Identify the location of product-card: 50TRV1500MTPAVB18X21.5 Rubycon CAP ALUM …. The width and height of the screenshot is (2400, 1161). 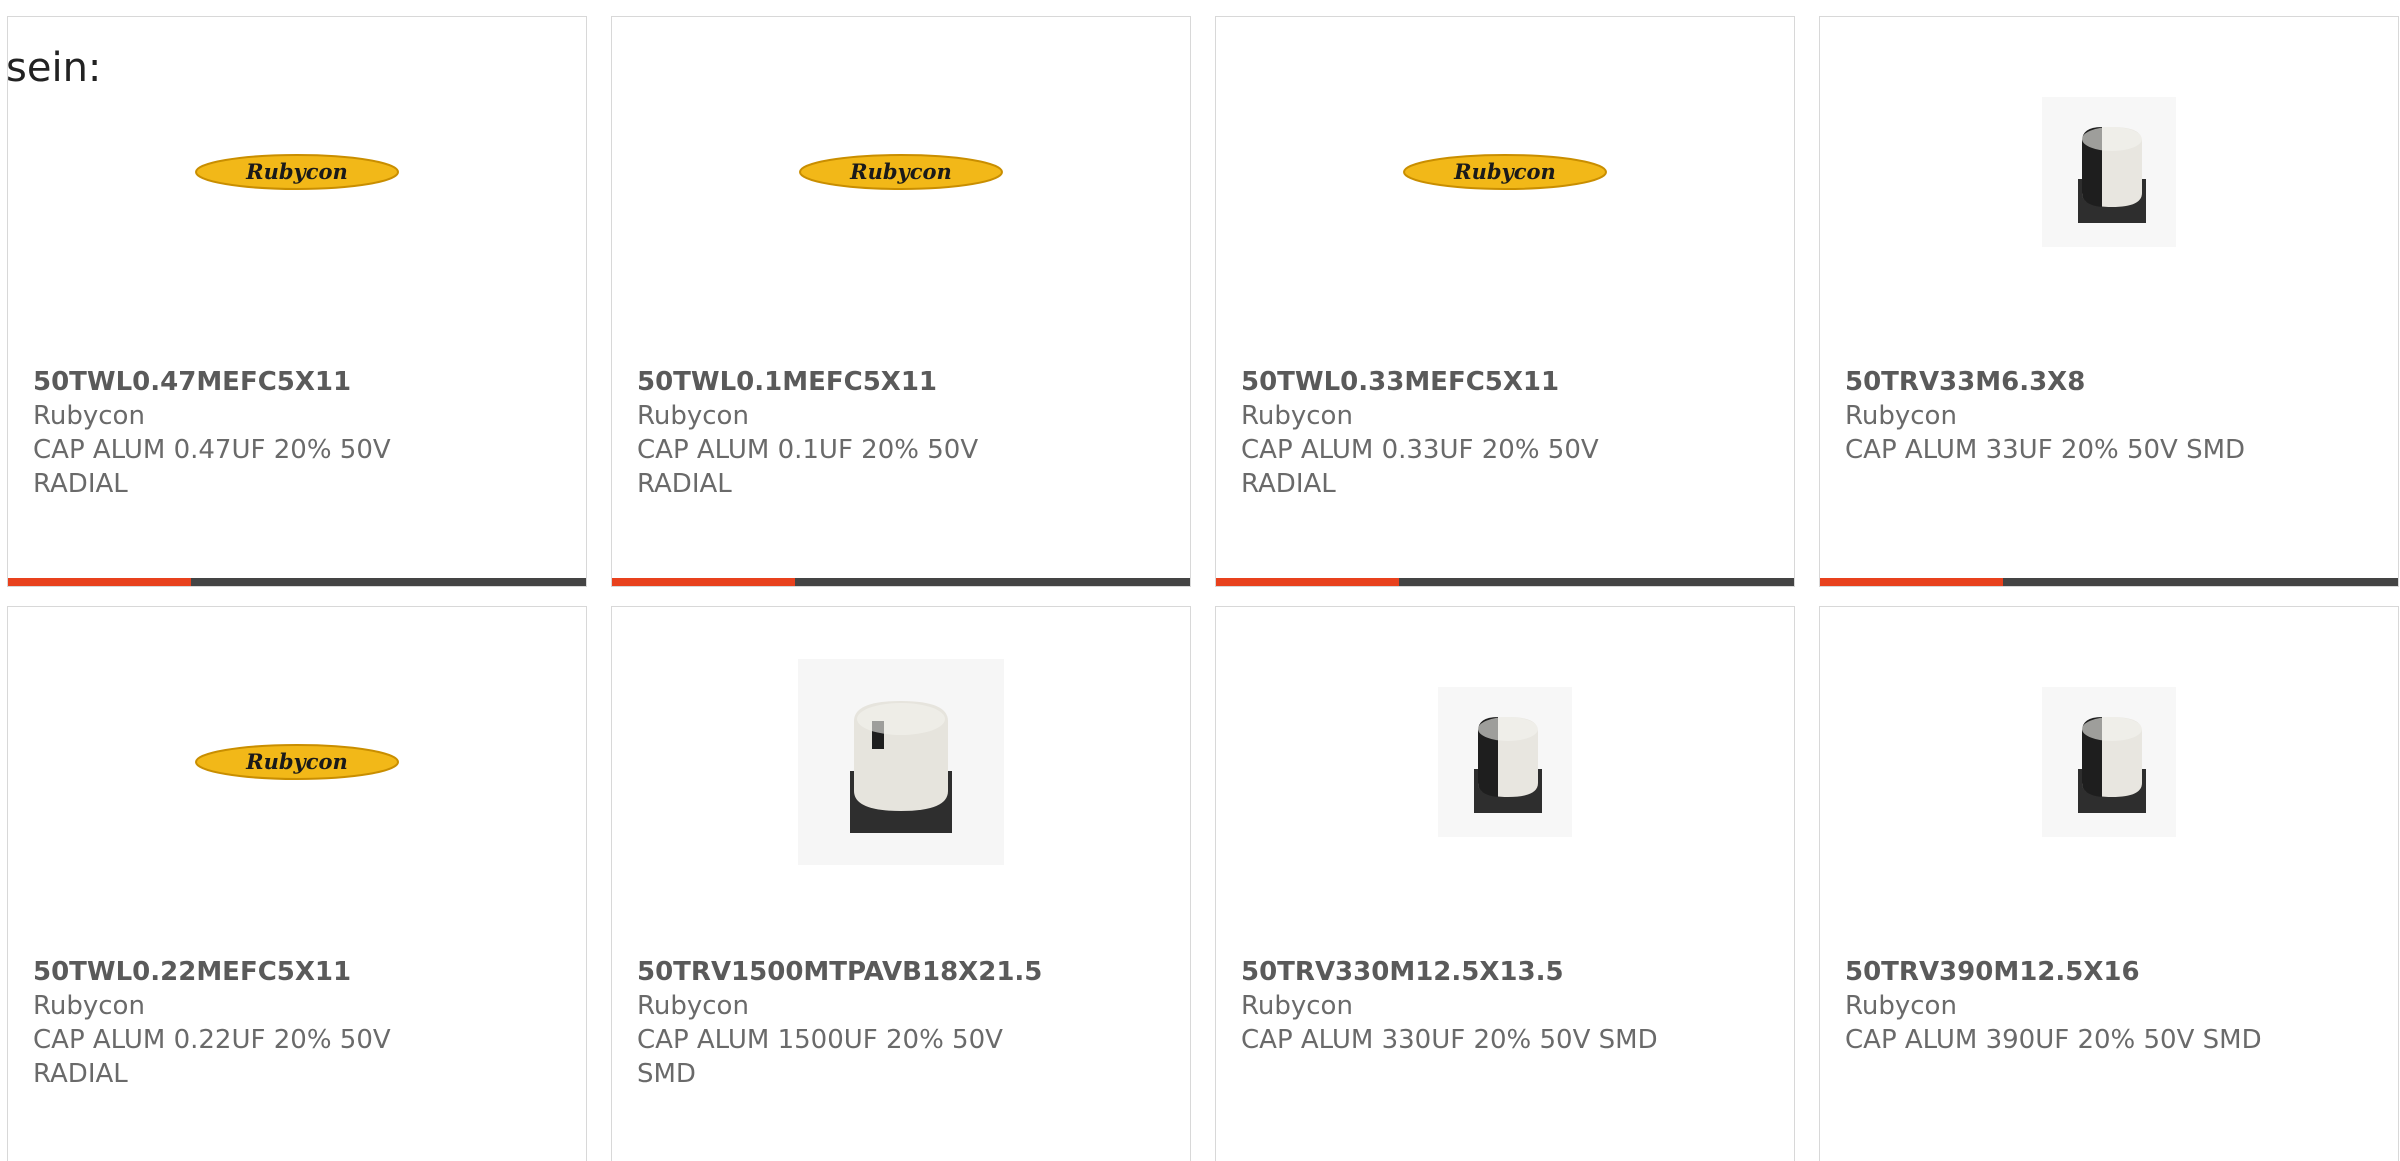
(901, 883).